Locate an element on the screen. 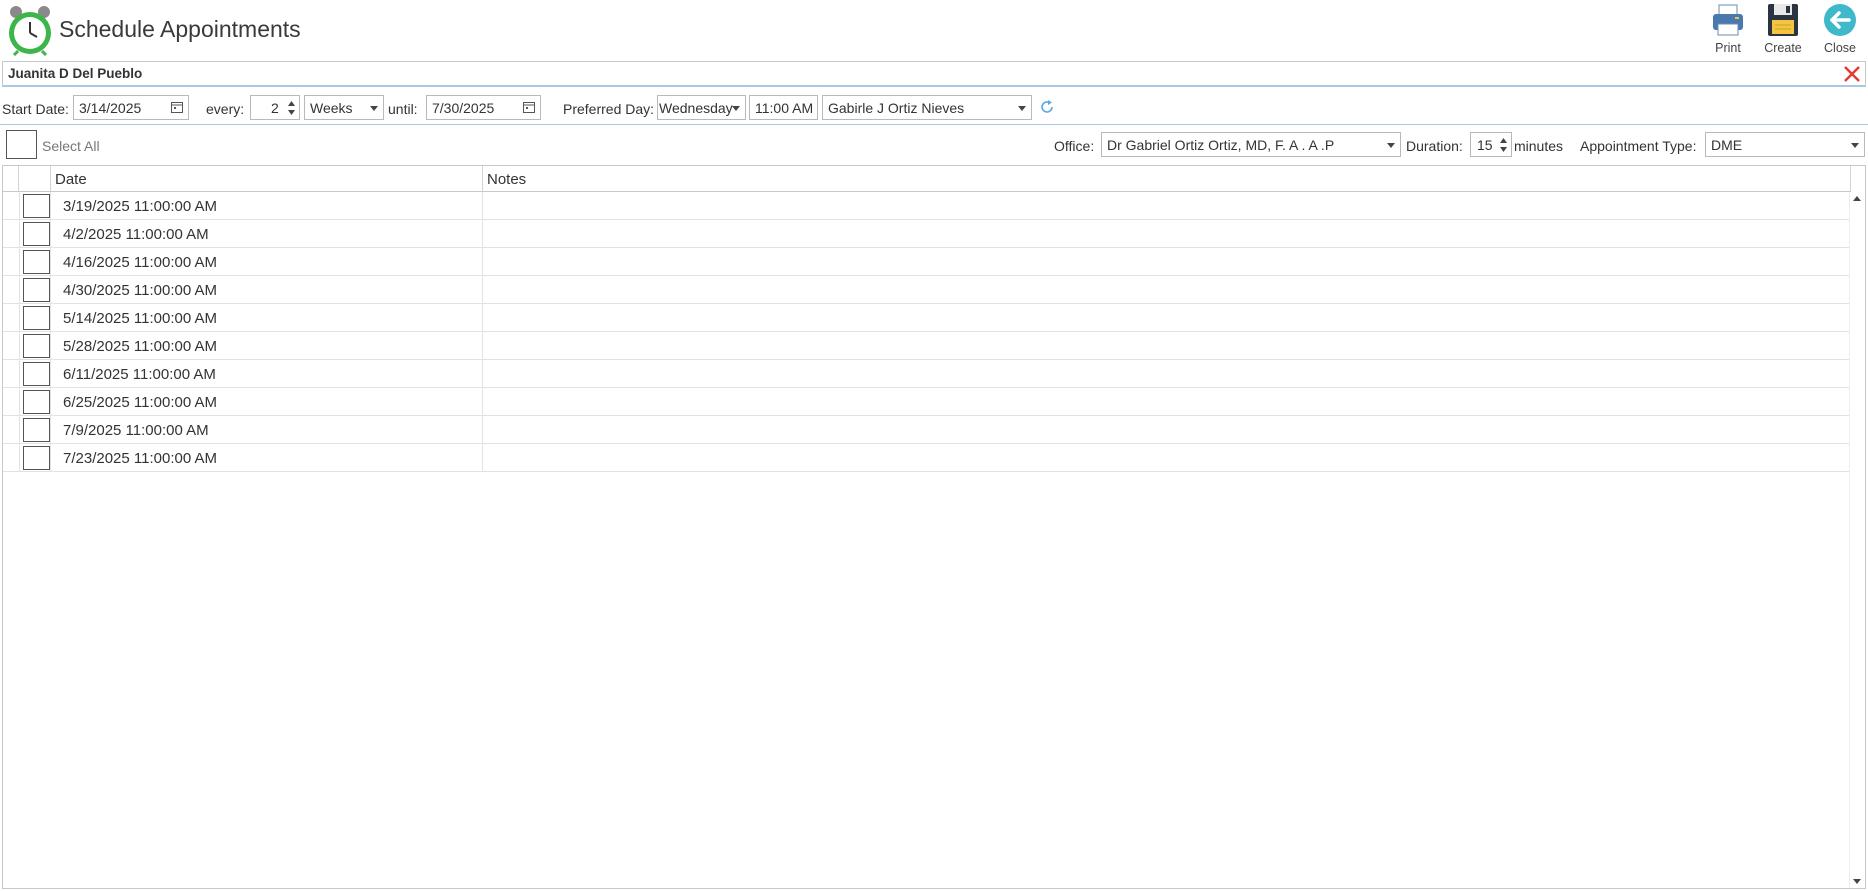 This screenshot has height=891, width=1868. date-value: 5/14/2025 11:00:00 AM is located at coordinates (140, 318).